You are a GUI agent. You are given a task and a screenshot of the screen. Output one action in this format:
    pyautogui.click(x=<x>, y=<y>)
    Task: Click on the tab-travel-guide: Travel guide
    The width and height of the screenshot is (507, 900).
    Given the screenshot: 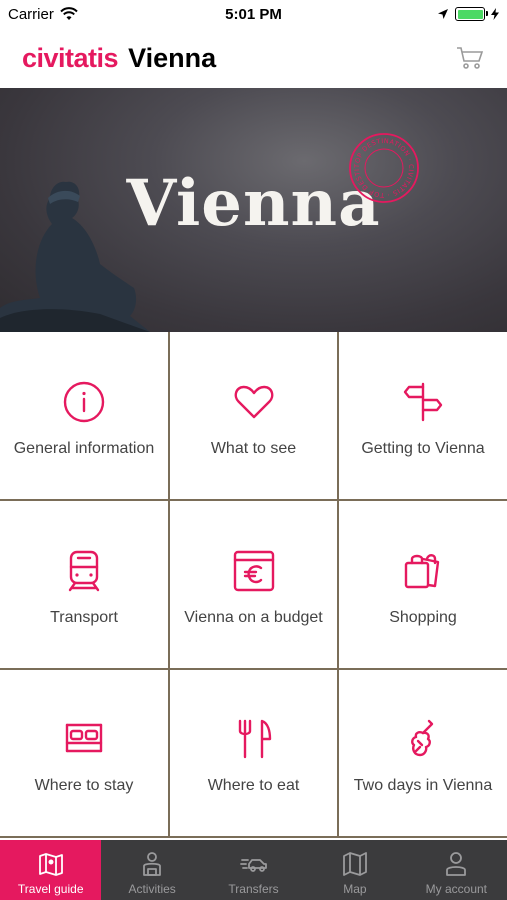 What is the action you would take?
    pyautogui.click(x=51, y=870)
    